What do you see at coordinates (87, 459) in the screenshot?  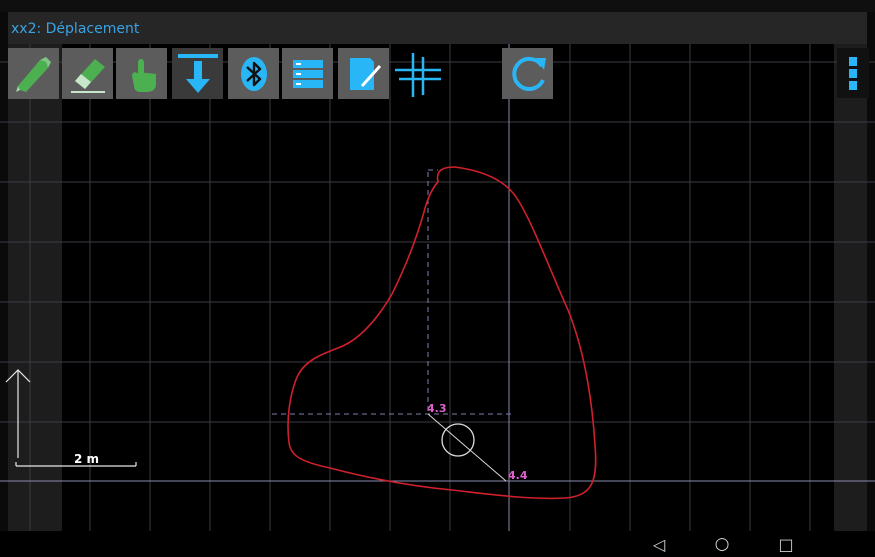 I see `scale-label: 2 m` at bounding box center [87, 459].